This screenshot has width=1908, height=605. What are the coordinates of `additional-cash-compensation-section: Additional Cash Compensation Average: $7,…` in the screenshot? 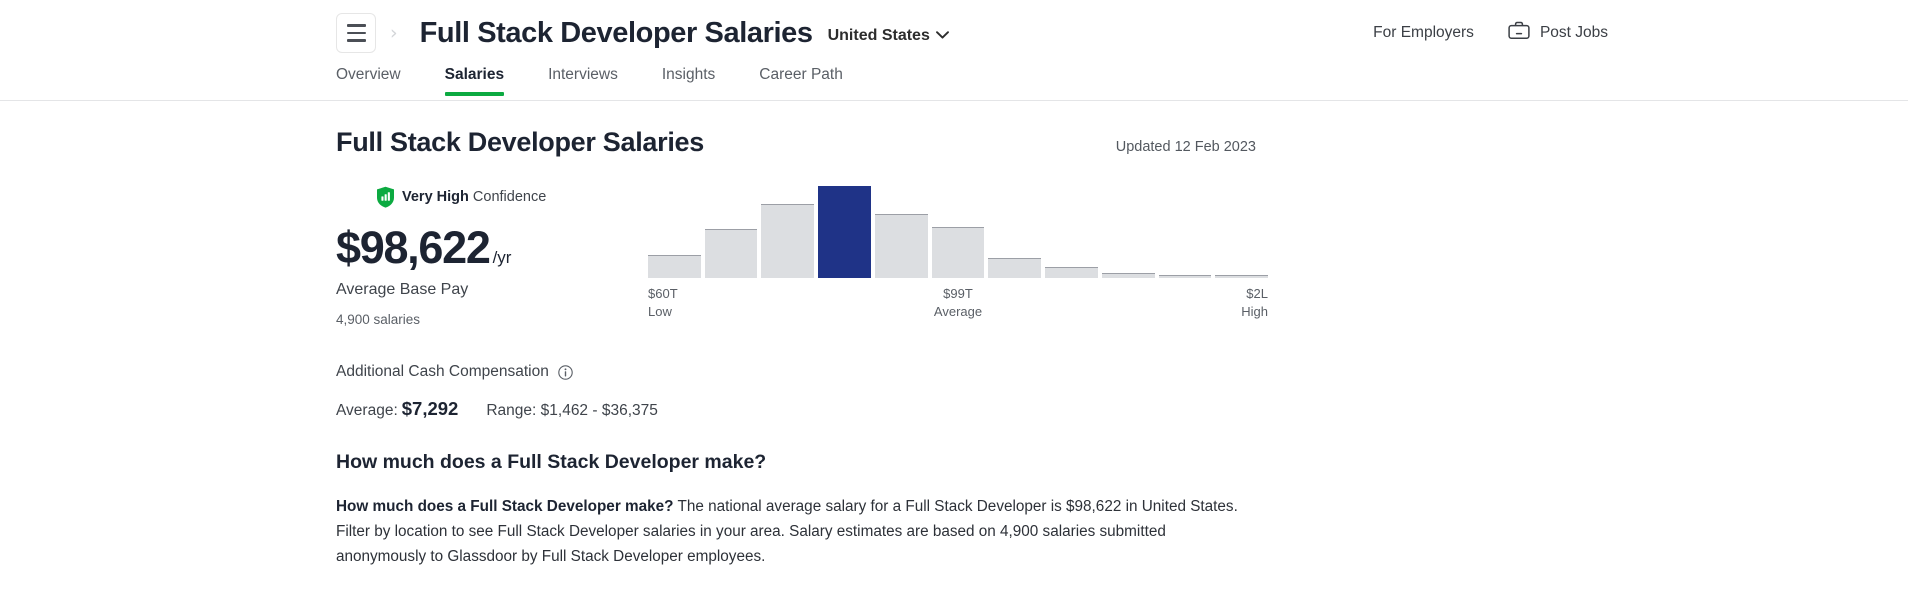 It's located at (961, 391).